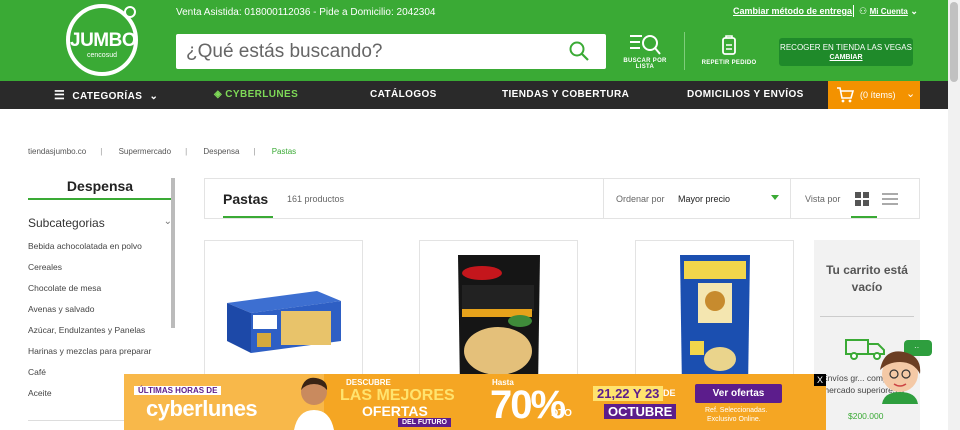 Image resolution: width=960 pixels, height=430 pixels. What do you see at coordinates (853, 11) in the screenshot?
I see `account-divider` at bounding box center [853, 11].